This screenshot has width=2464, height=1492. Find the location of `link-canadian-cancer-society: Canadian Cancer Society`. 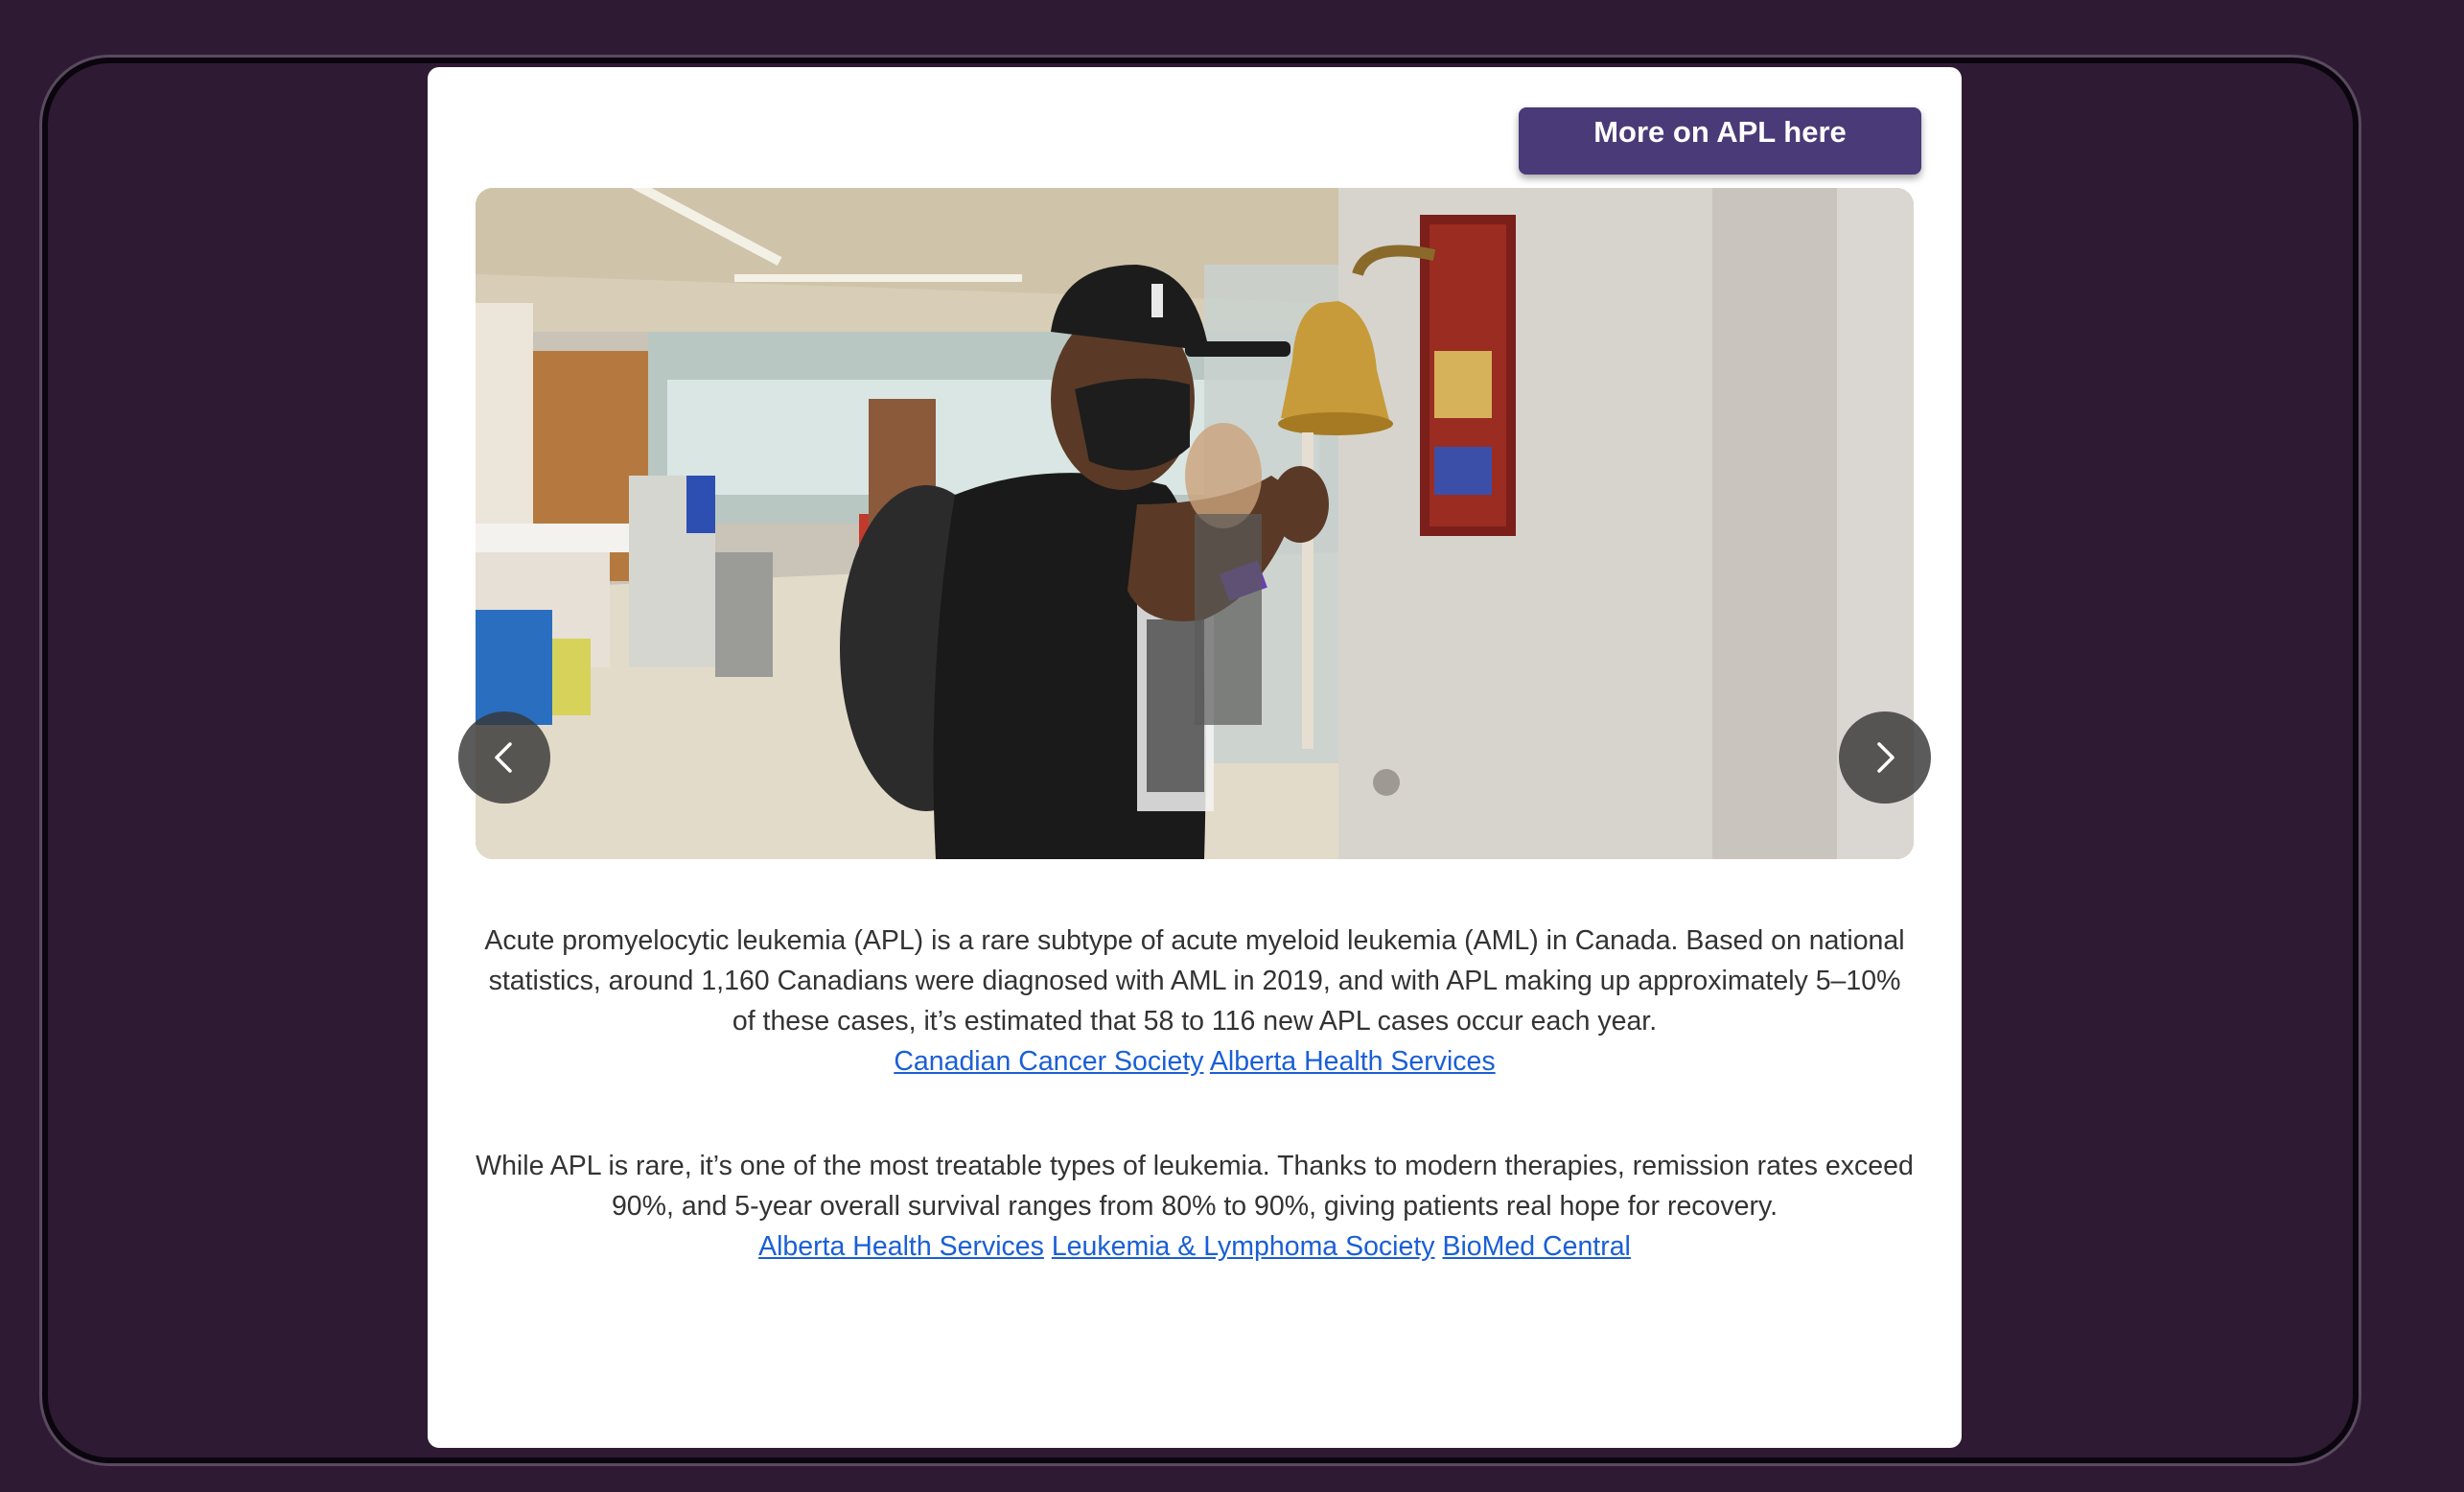

link-canadian-cancer-society: Canadian Cancer Society is located at coordinates (1048, 1061).